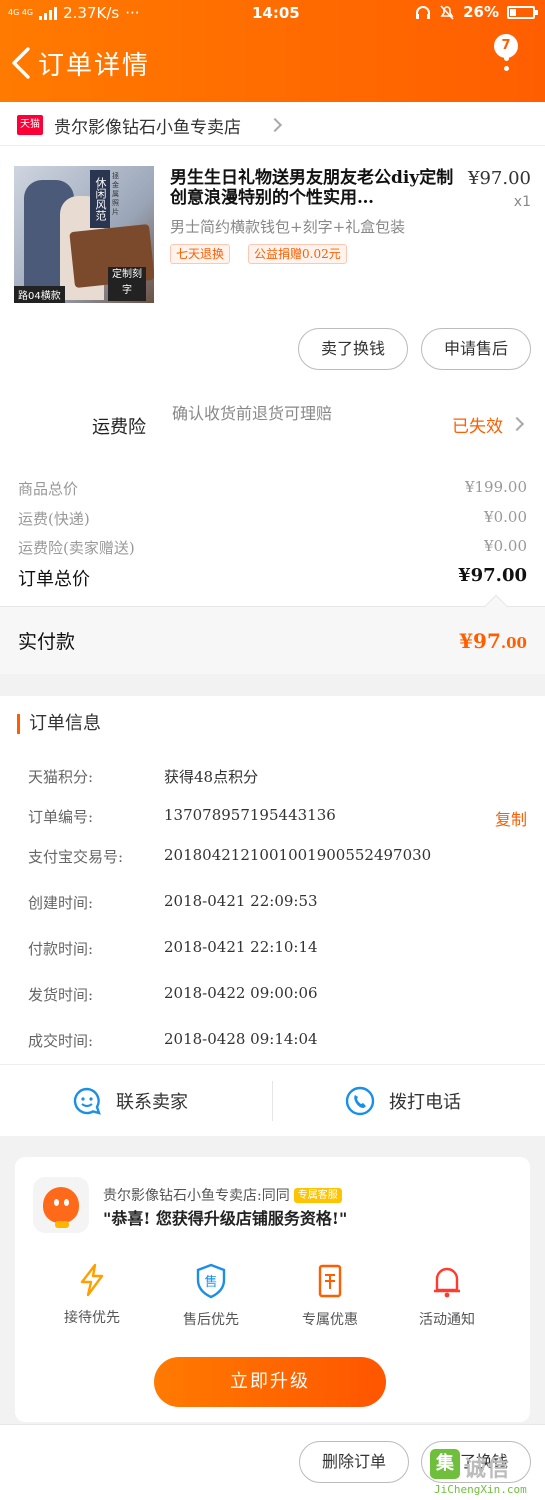 The height and width of the screenshot is (1500, 545). Describe the element at coordinates (487, 1469) in the screenshot. I see `watermark-text: 诚信` at that location.